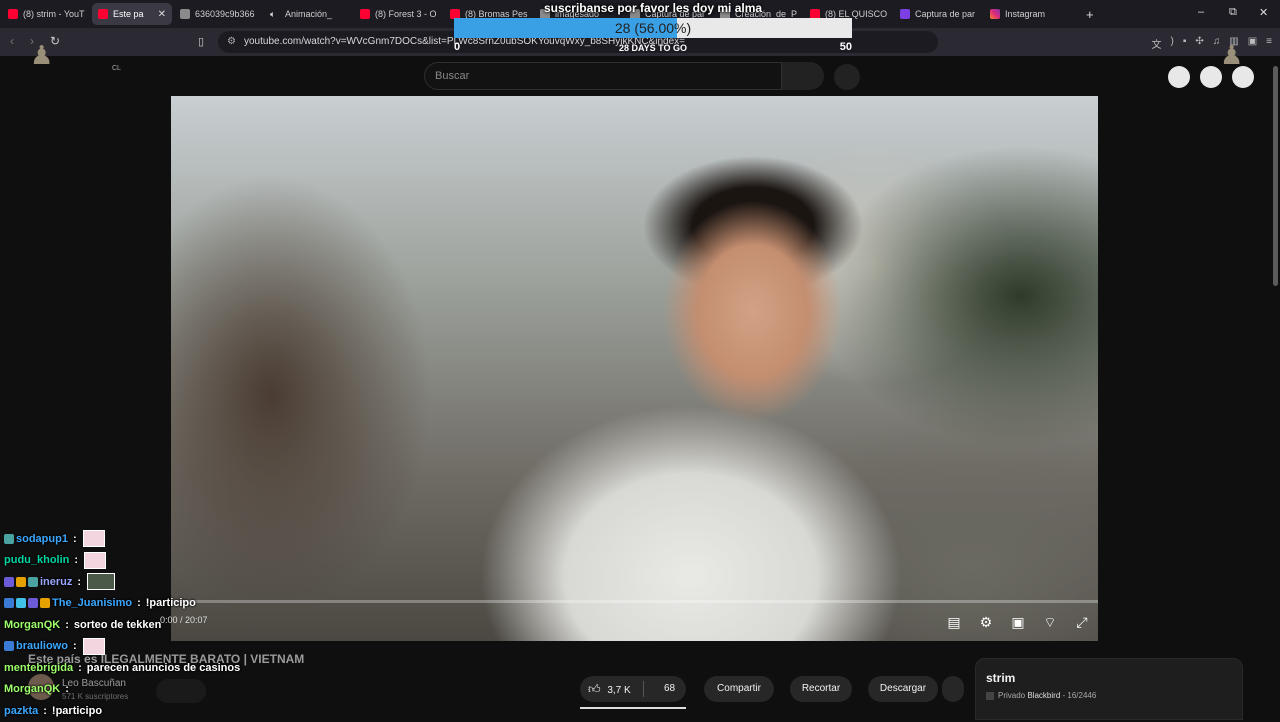 This screenshot has height=722, width=1280. I want to click on chat-message: MorganQK:, so click(164, 690).